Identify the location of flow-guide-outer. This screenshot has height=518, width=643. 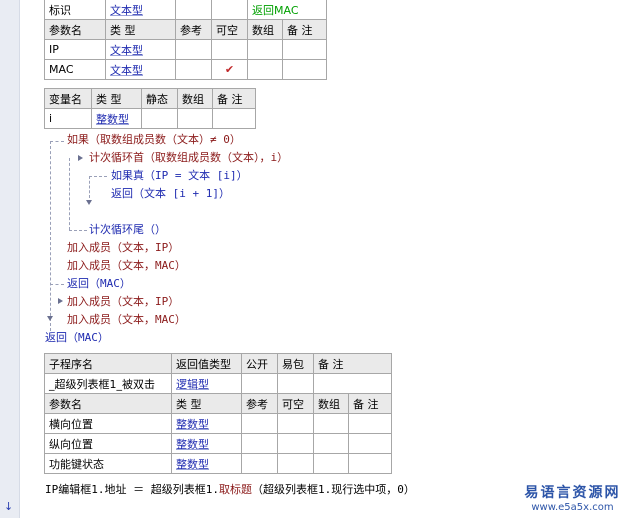
(50, 236).